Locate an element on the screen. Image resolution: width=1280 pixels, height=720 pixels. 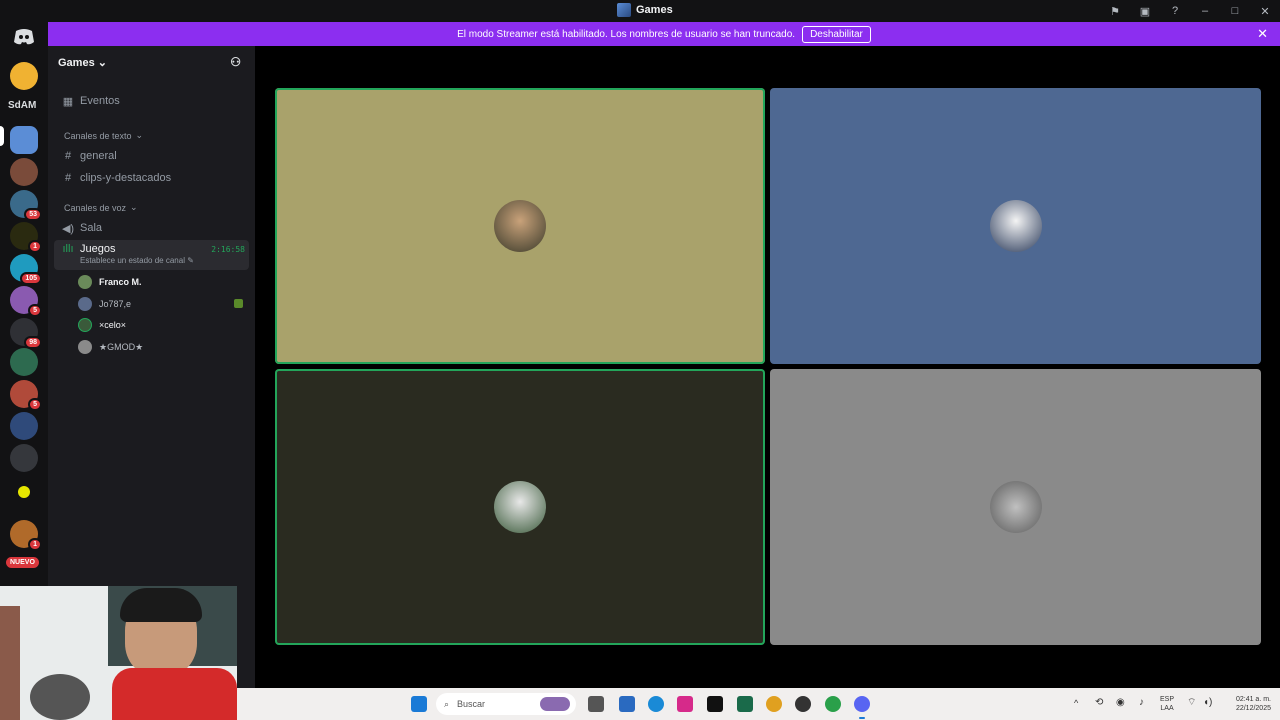
emoji-icon is located at coordinates (24, 492).